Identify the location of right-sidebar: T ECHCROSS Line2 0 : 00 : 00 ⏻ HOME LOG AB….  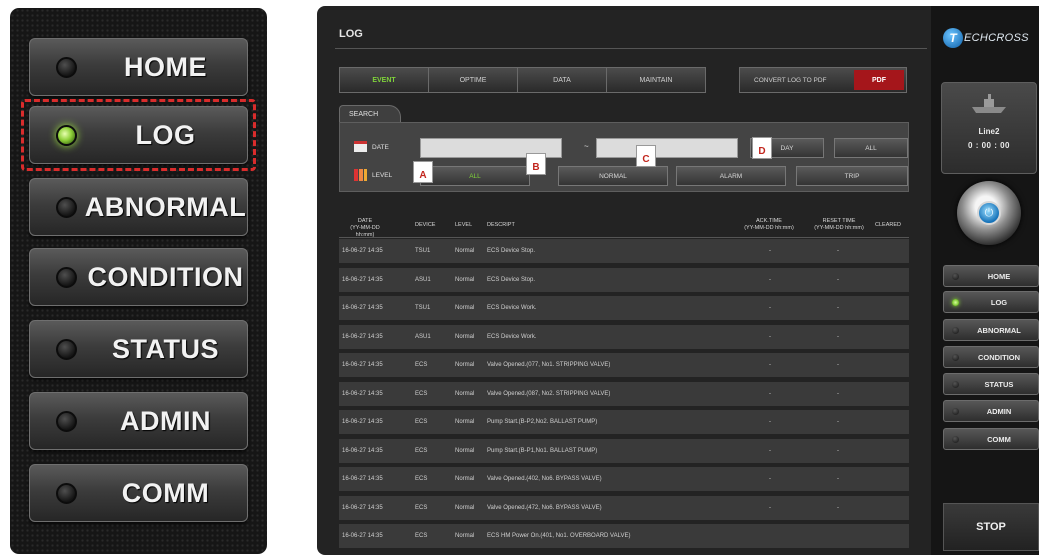
(985, 280).